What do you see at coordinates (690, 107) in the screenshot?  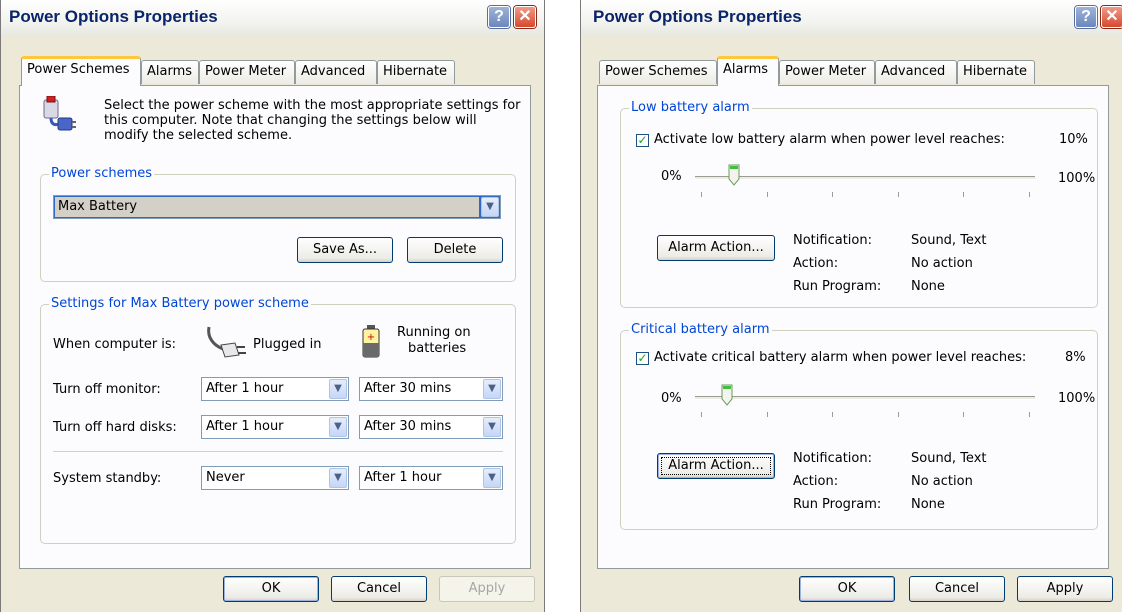 I see `low-battery-legend: Low battery alarm` at bounding box center [690, 107].